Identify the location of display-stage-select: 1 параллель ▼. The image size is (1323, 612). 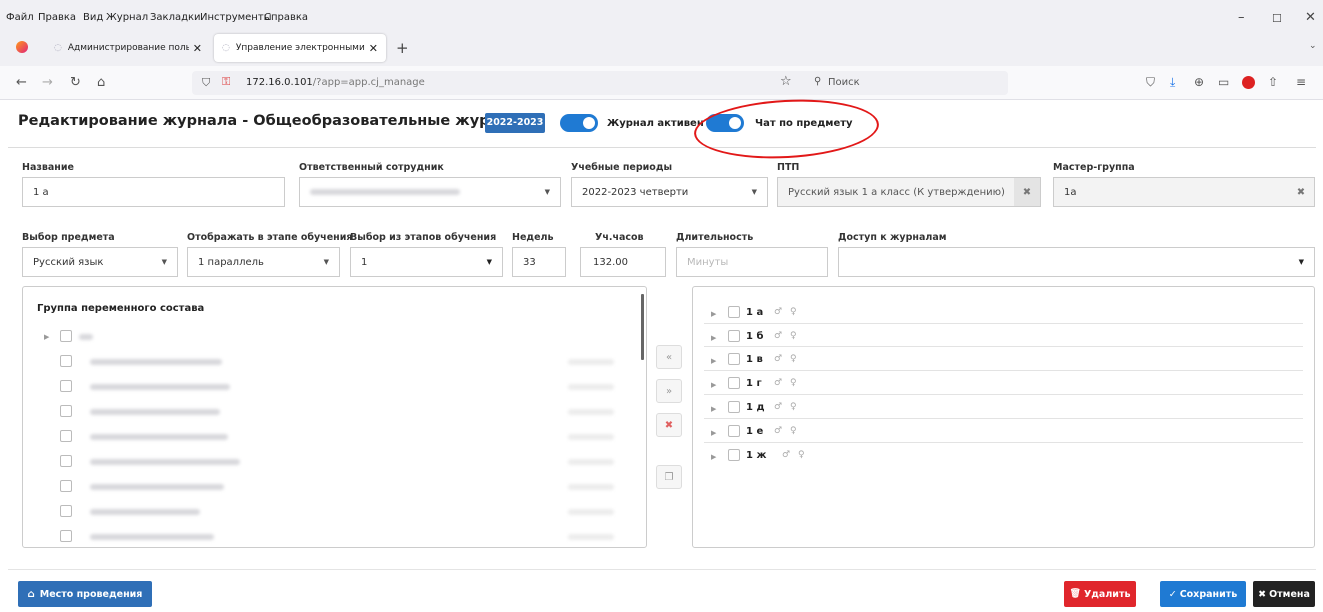
(263, 262).